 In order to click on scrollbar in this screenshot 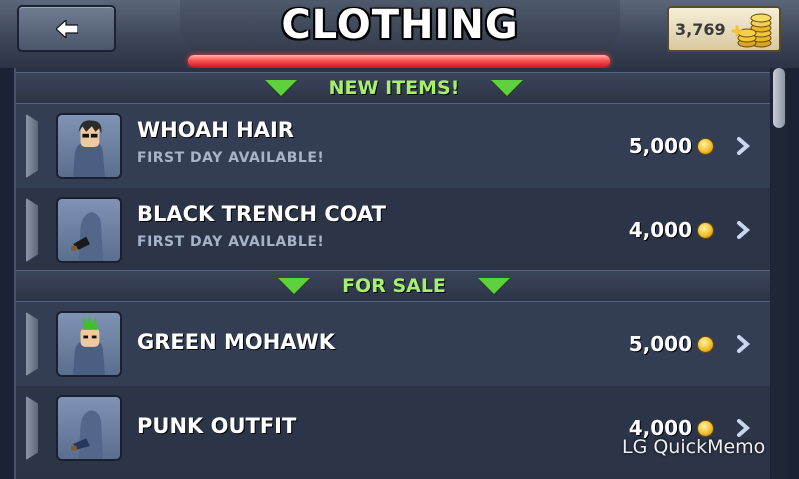, I will do `click(779, 273)`.